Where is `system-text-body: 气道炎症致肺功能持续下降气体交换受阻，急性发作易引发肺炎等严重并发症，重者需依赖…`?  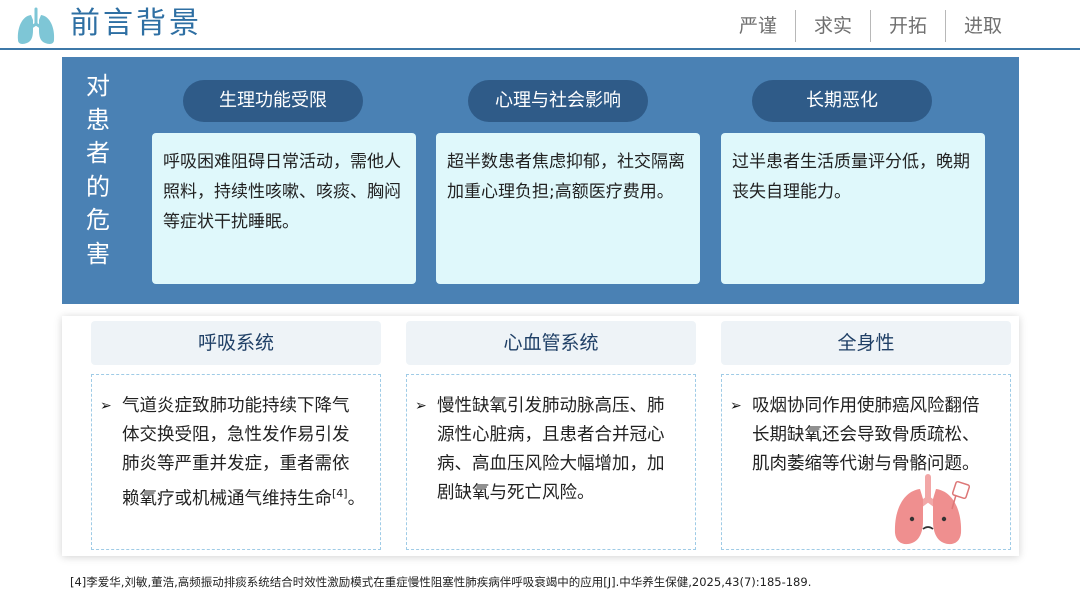
system-text-body: 气道炎症致肺功能持续下降气体交换受阻，急性发作易引发肺炎等严重并发症，重者需依赖… is located at coordinates (236, 452).